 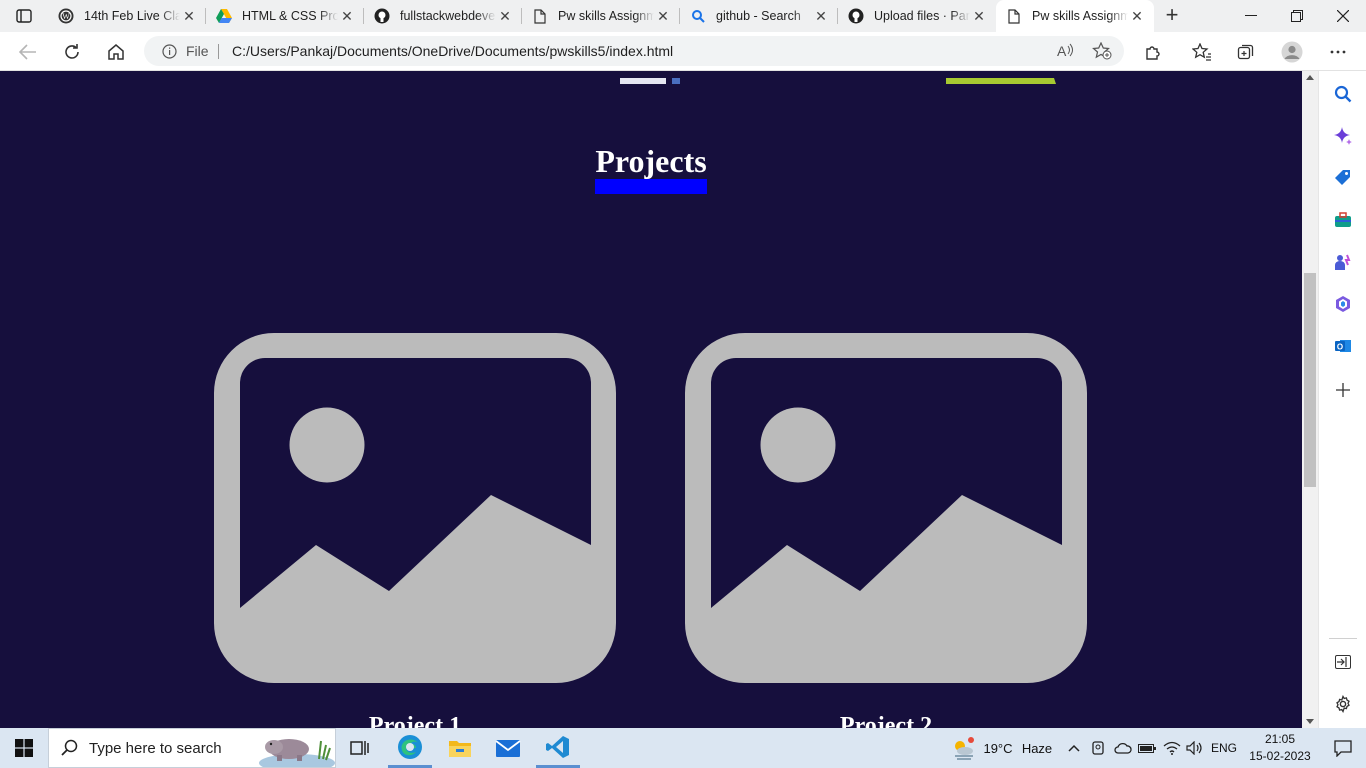 What do you see at coordinates (1310, 380) in the screenshot?
I see `scrollbar-thumb` at bounding box center [1310, 380].